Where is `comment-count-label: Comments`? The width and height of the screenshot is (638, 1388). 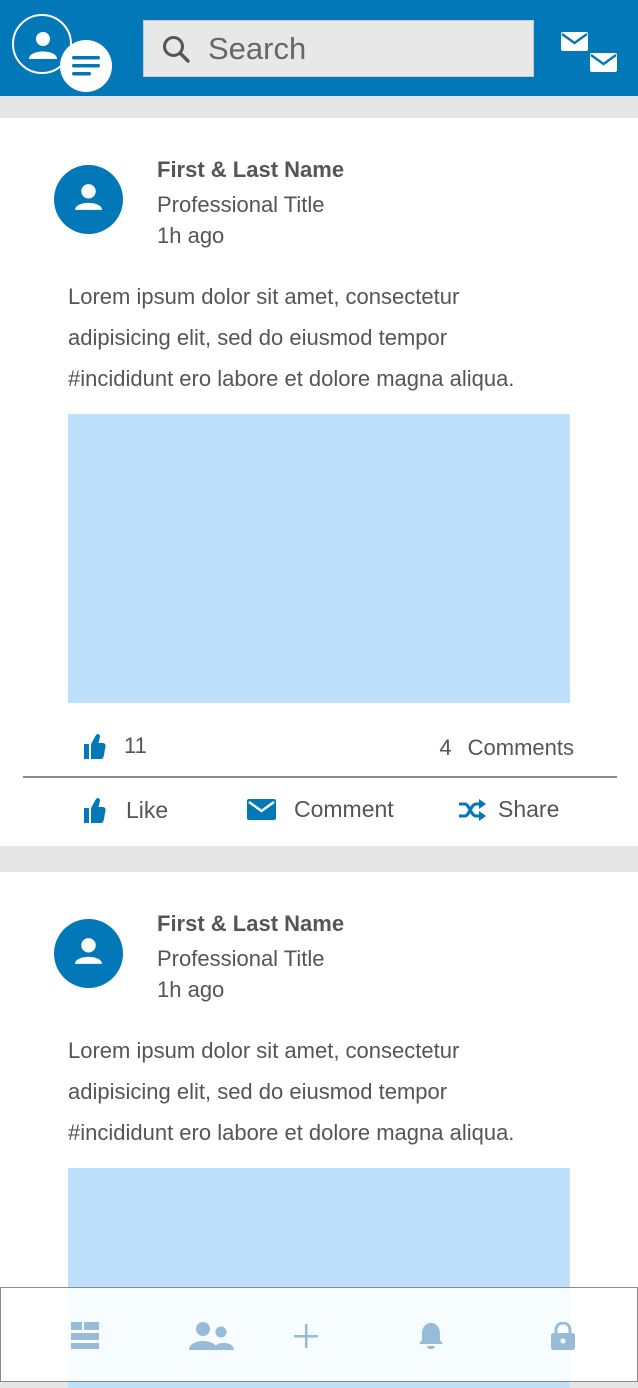 comment-count-label: Comments is located at coordinates (520, 747).